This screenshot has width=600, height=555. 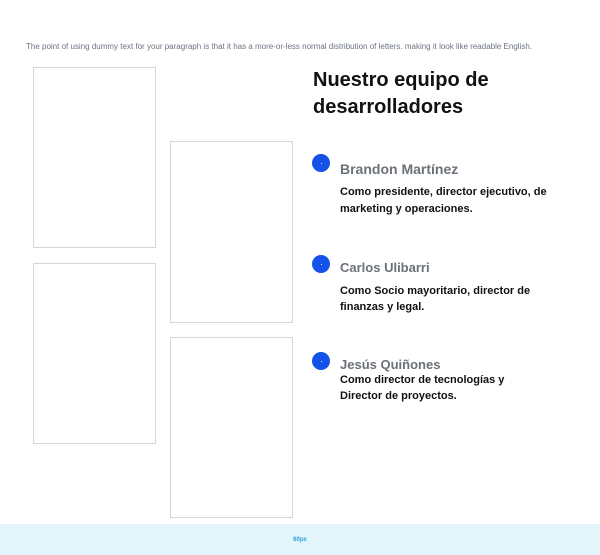 I want to click on member-name: Carlos Ulibarri, so click(x=385, y=267).